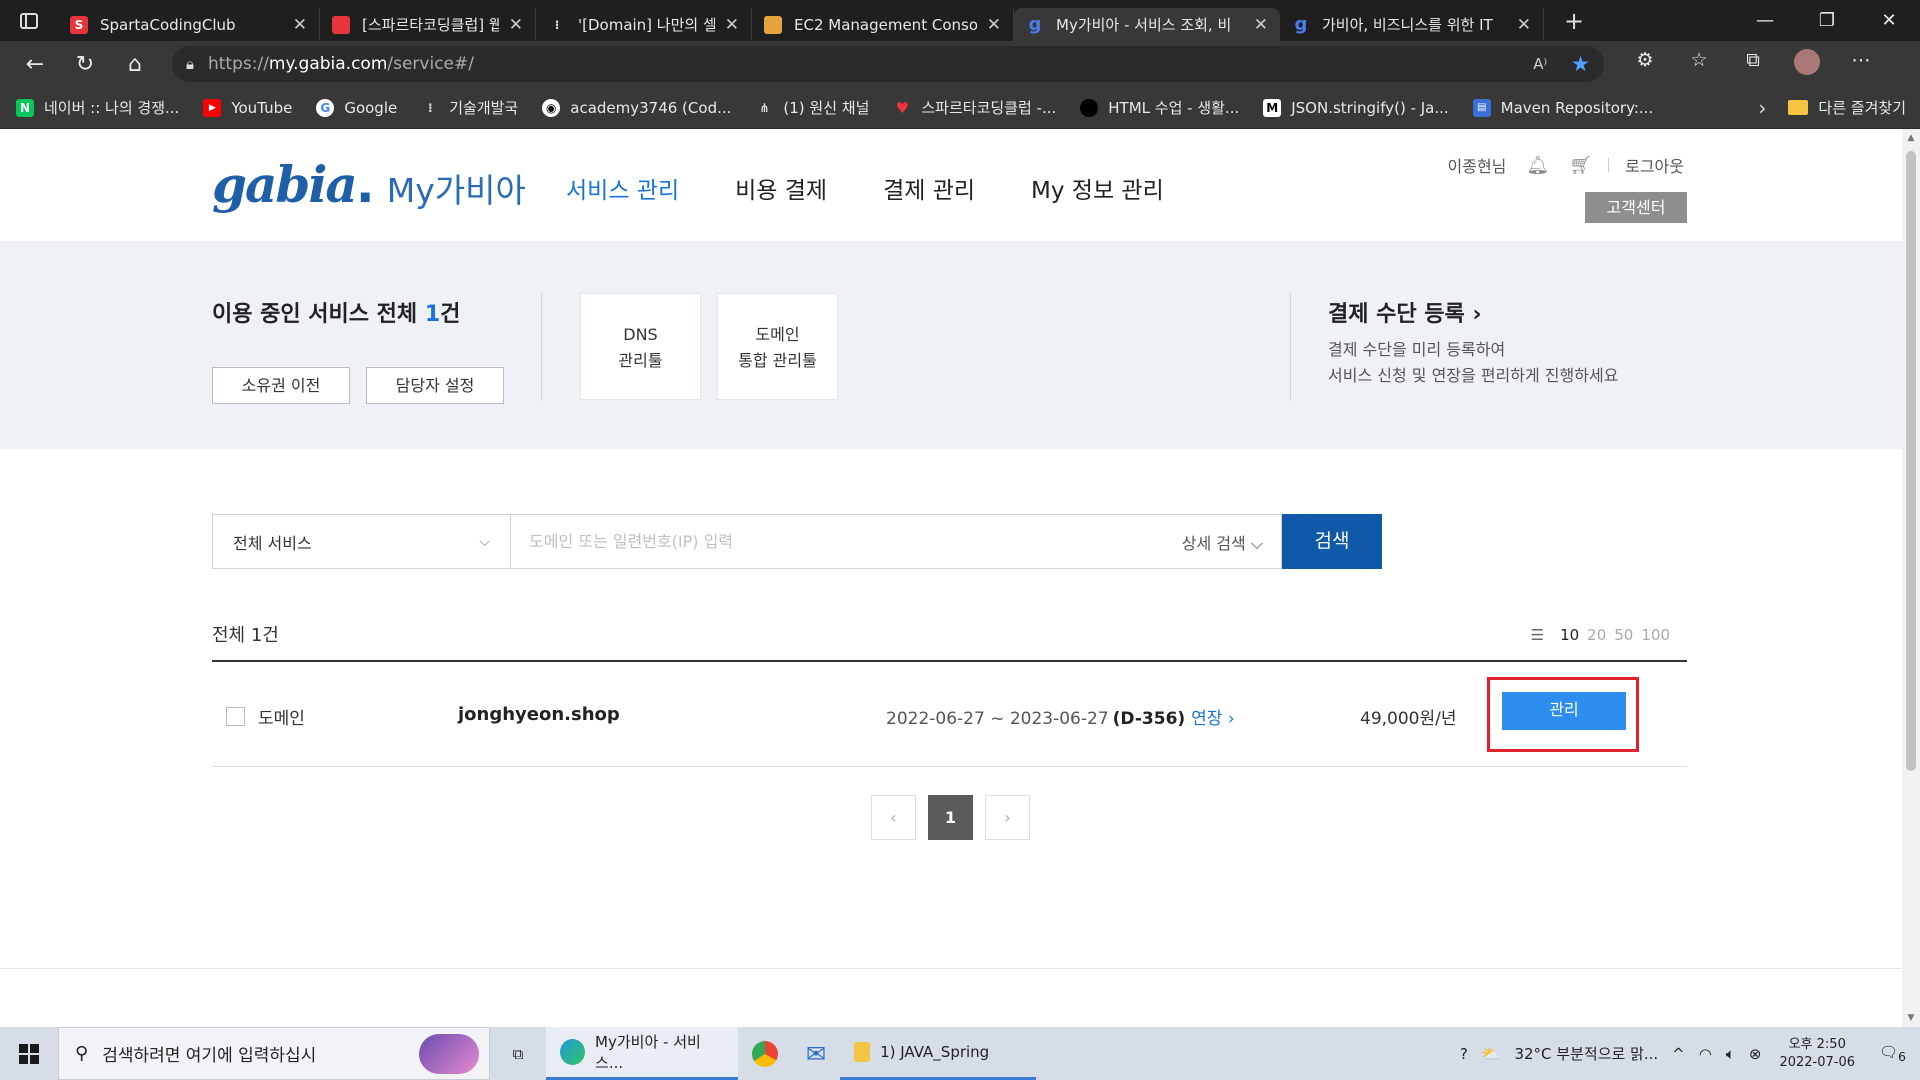  Describe the element at coordinates (893, 817) in the screenshot. I see `prev-page-button: ‹` at that location.